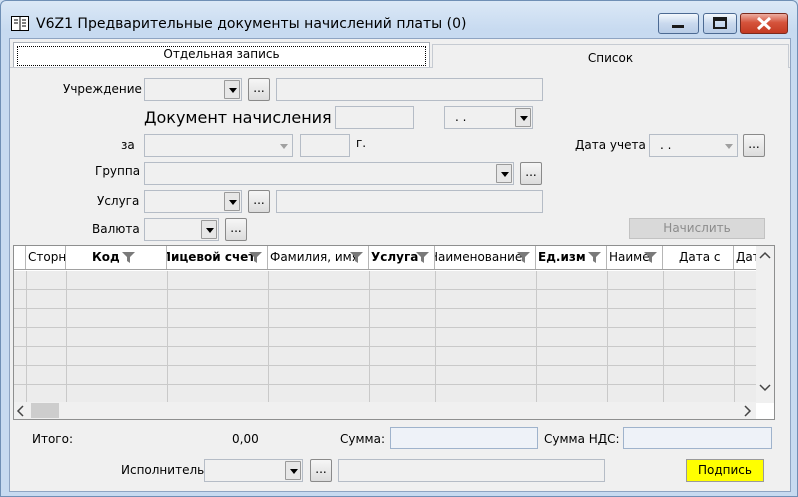 This screenshot has height=497, width=798. What do you see at coordinates (697, 438) in the screenshot?
I see `vat-field` at bounding box center [697, 438].